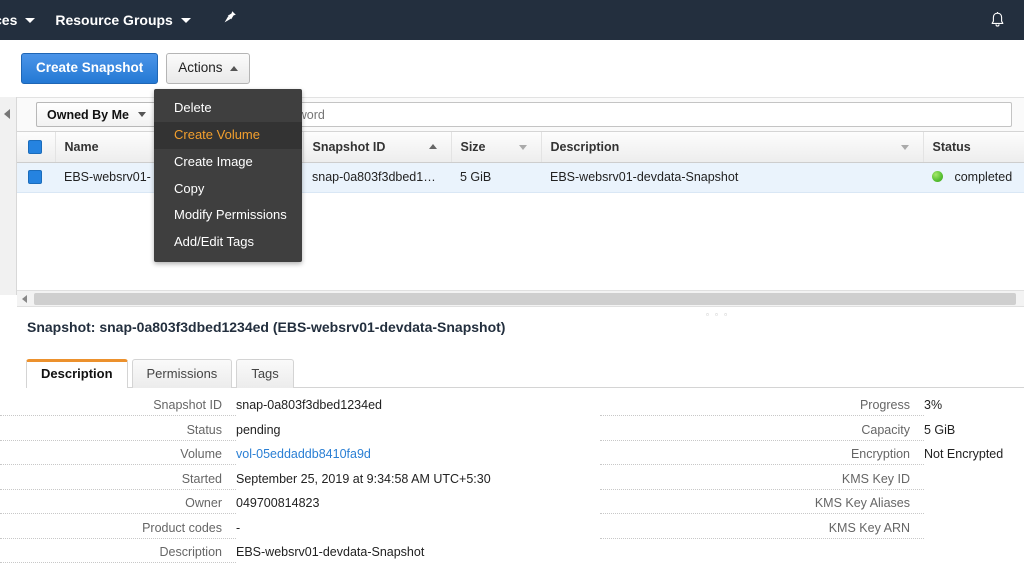 Image resolution: width=1024 pixels, height=586 pixels. Describe the element at coordinates (90, 68) in the screenshot. I see `create-snapshot-button: Create Snapshot` at that location.